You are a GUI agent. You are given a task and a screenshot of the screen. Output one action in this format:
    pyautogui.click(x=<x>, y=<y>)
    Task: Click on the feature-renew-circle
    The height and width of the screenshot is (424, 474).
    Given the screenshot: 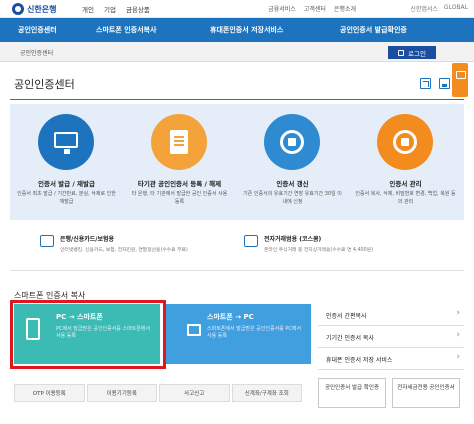 What is the action you would take?
    pyautogui.click(x=292, y=142)
    